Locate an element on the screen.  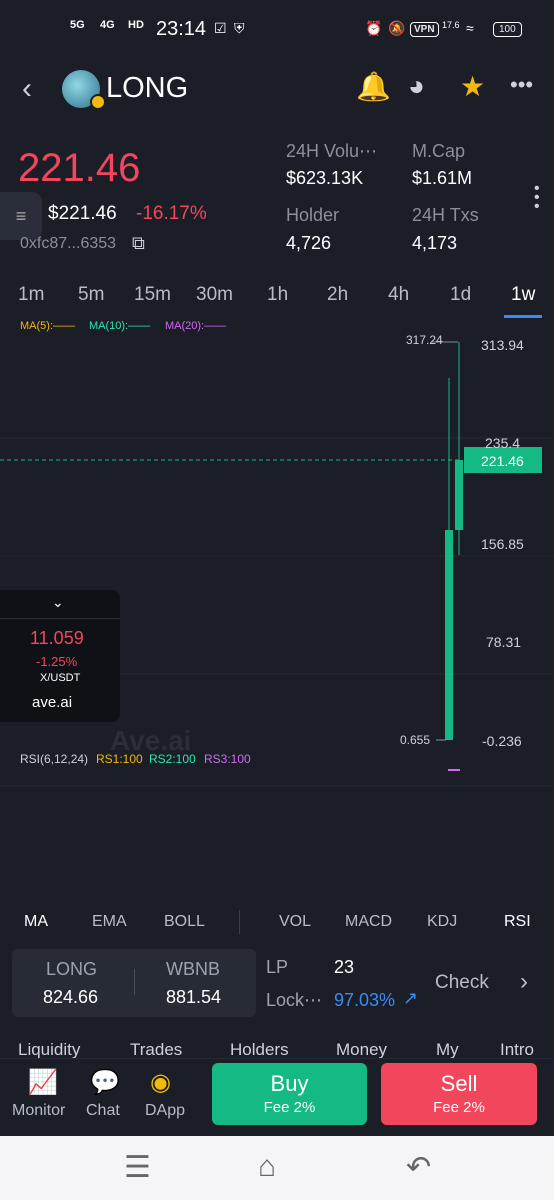
bnb-chain-icon is located at coordinates (98, 102).